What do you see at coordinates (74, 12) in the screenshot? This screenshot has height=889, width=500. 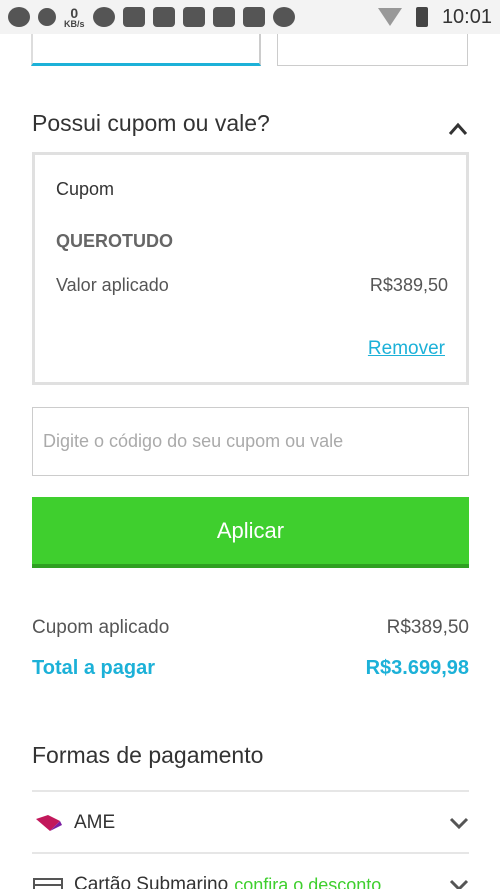 I see `network-speed-value: 0` at bounding box center [74, 12].